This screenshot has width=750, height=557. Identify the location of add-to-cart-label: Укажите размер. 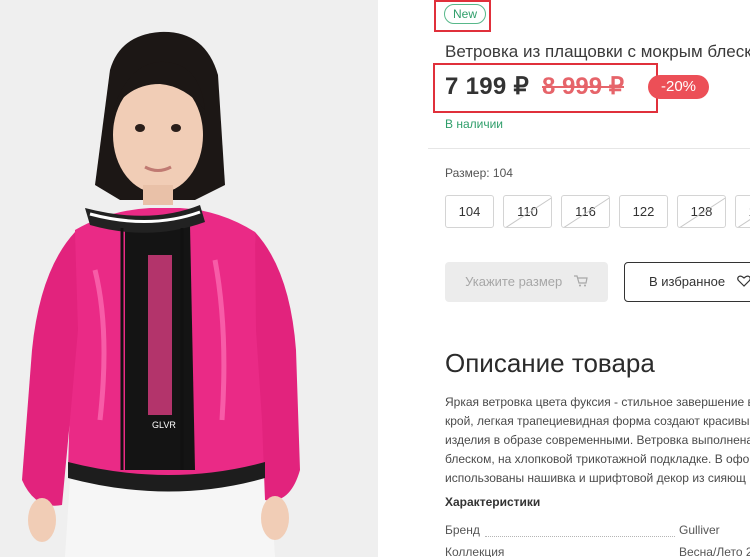
(514, 281).